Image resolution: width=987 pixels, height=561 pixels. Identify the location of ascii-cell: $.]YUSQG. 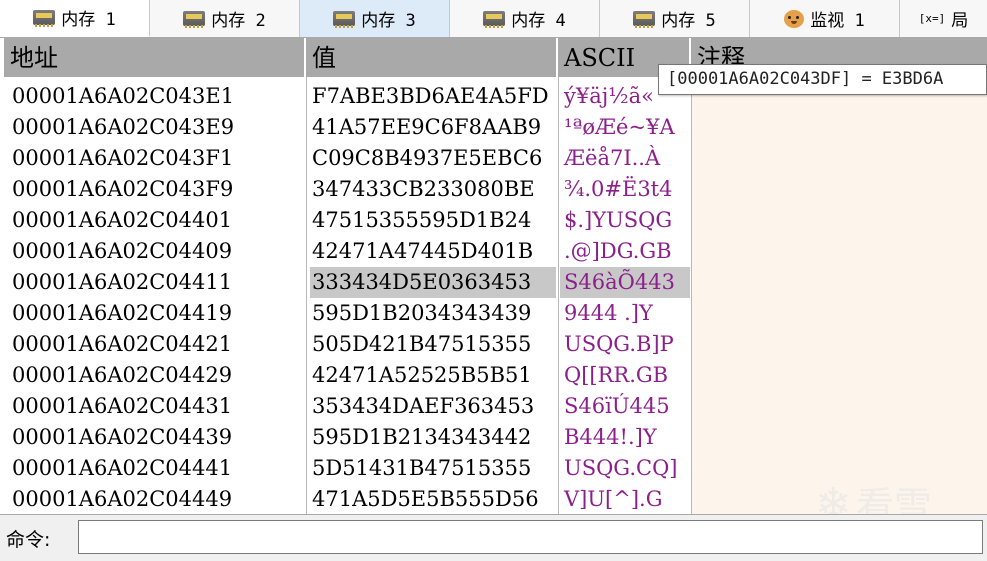
(625, 220).